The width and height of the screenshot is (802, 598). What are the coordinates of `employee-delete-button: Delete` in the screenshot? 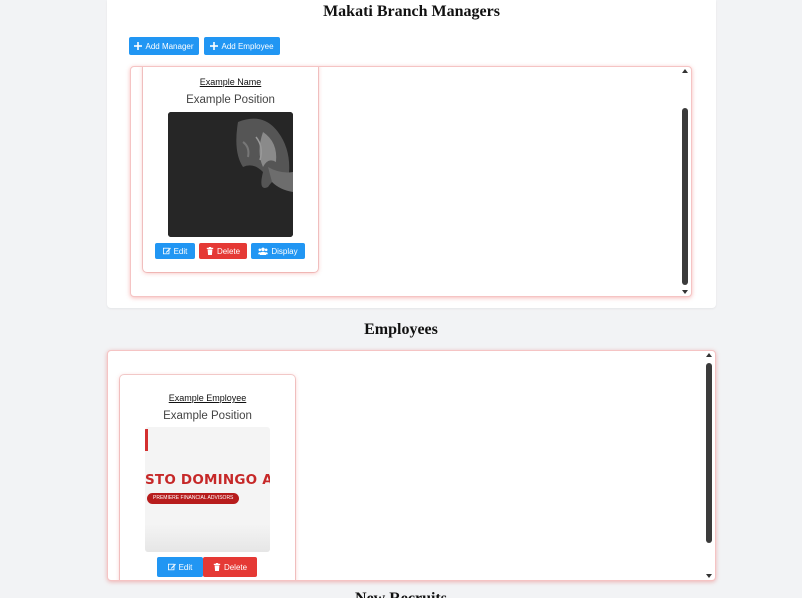 It's located at (230, 567).